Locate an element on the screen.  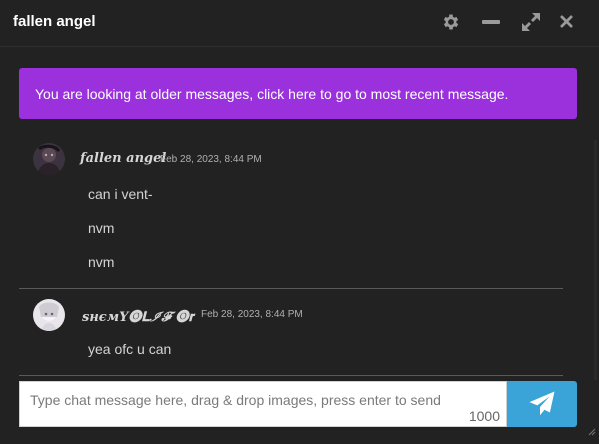
expand-icon is located at coordinates (531, 22).